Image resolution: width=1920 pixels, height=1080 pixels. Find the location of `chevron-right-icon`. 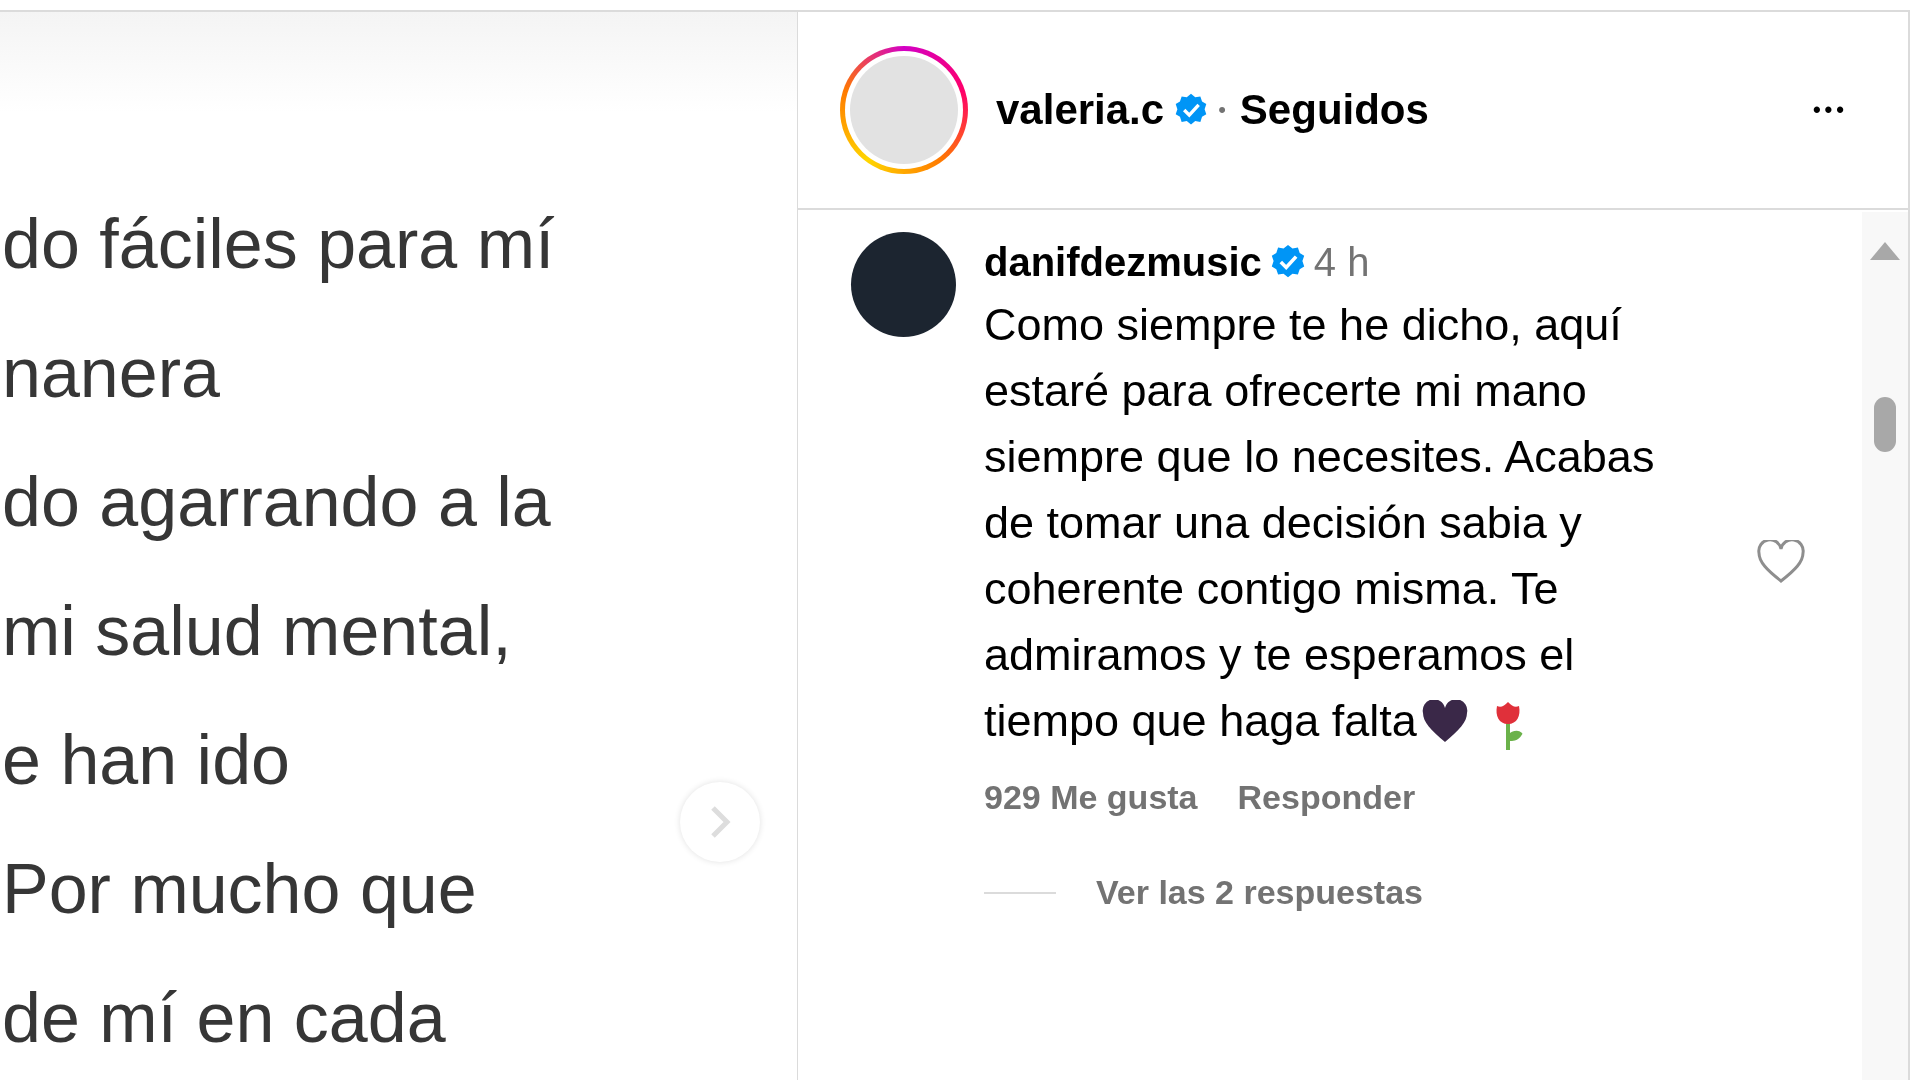

chevron-right-icon is located at coordinates (720, 822).